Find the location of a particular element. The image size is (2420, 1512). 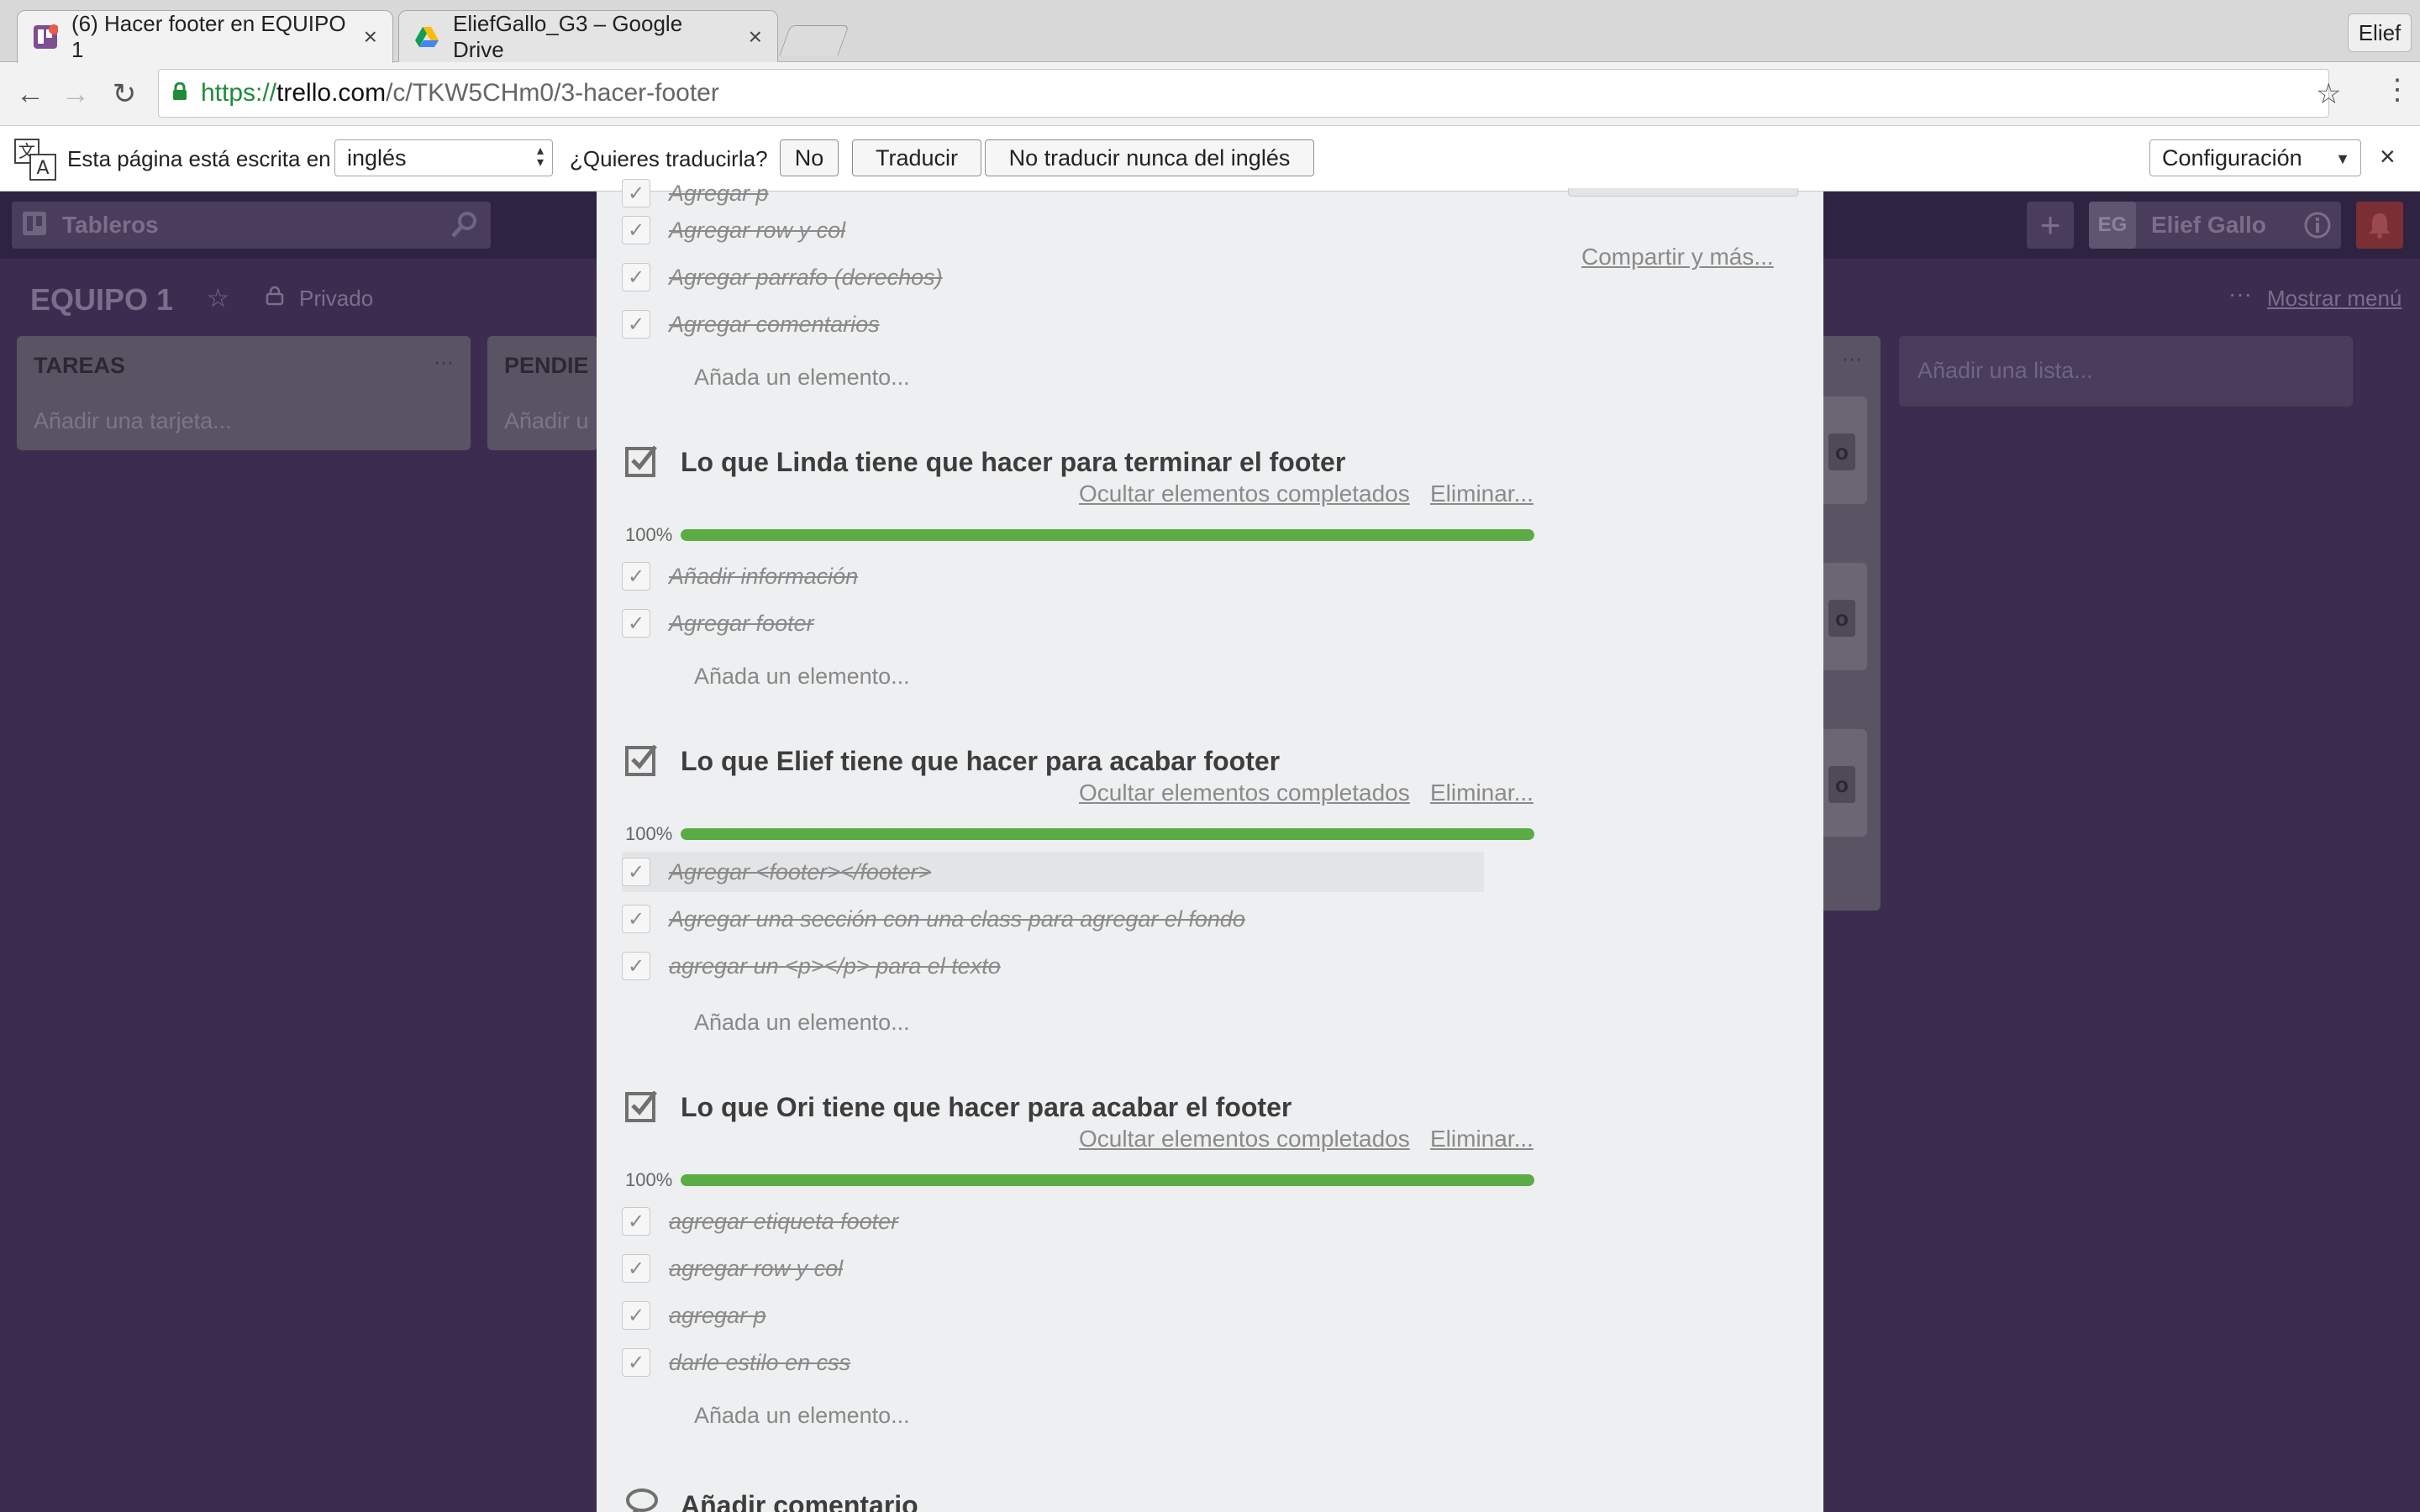

svg-text: A is located at coordinates (42, 168).